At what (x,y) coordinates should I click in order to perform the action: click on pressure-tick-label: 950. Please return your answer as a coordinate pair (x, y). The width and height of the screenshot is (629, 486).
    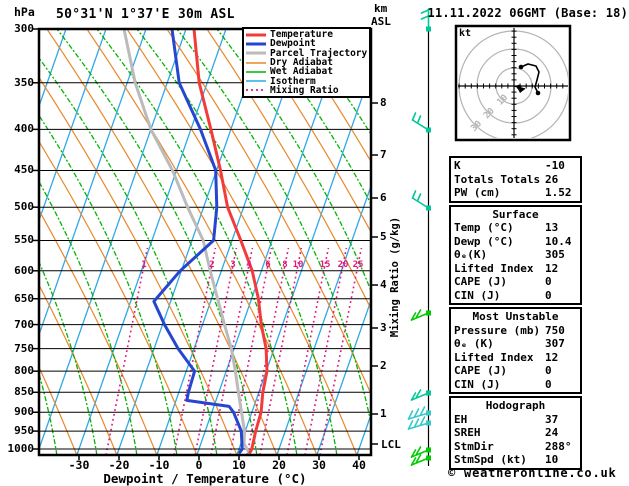
    Looking at the image, I should click on (24, 431).